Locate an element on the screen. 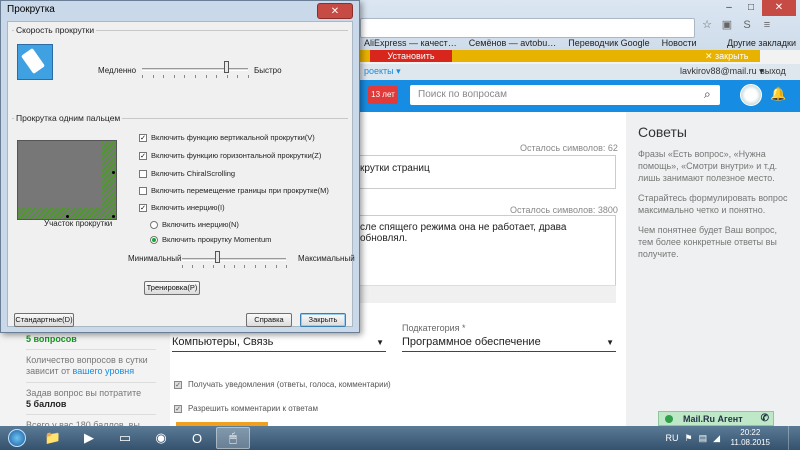 The width and height of the screenshot is (800, 450). speed-slider is located at coordinates (195, 69).